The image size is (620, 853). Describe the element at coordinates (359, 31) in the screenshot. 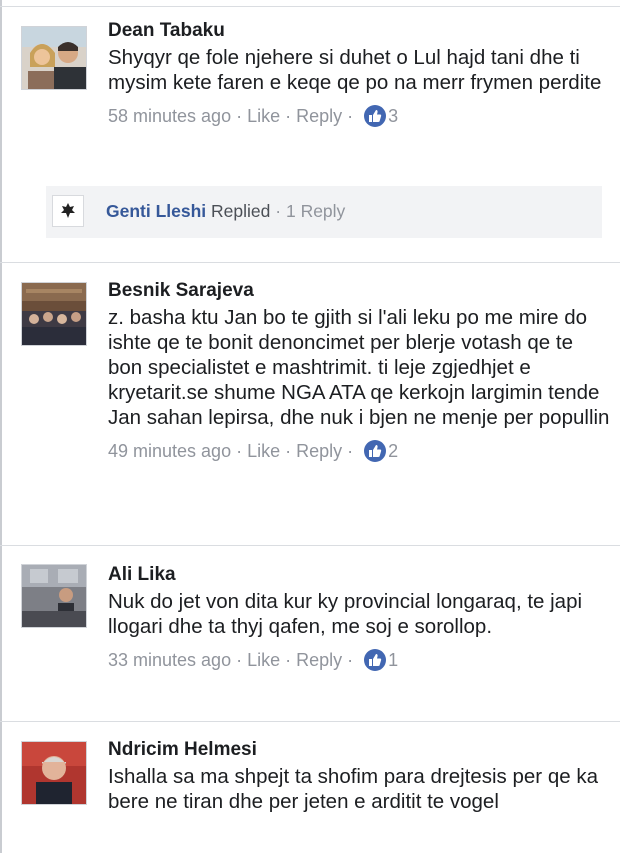

I see `comment-author: Dean Tabaku` at that location.